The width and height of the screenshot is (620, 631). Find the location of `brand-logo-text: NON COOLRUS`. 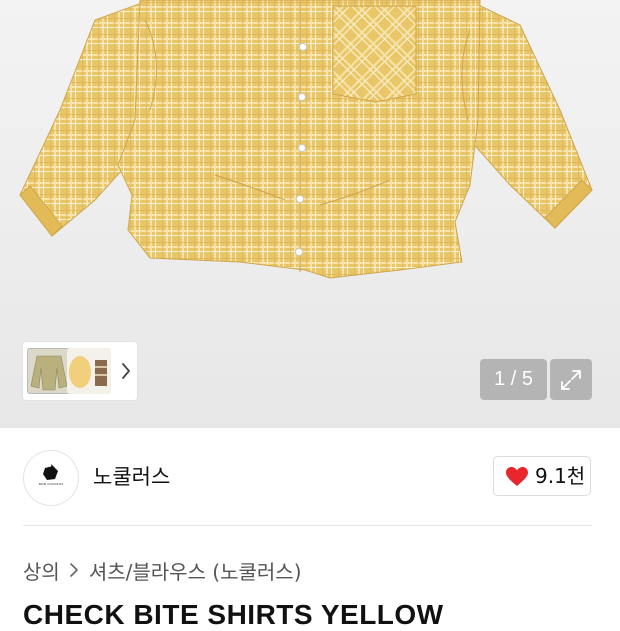

brand-logo-text: NON COOLRUS is located at coordinates (51, 484).